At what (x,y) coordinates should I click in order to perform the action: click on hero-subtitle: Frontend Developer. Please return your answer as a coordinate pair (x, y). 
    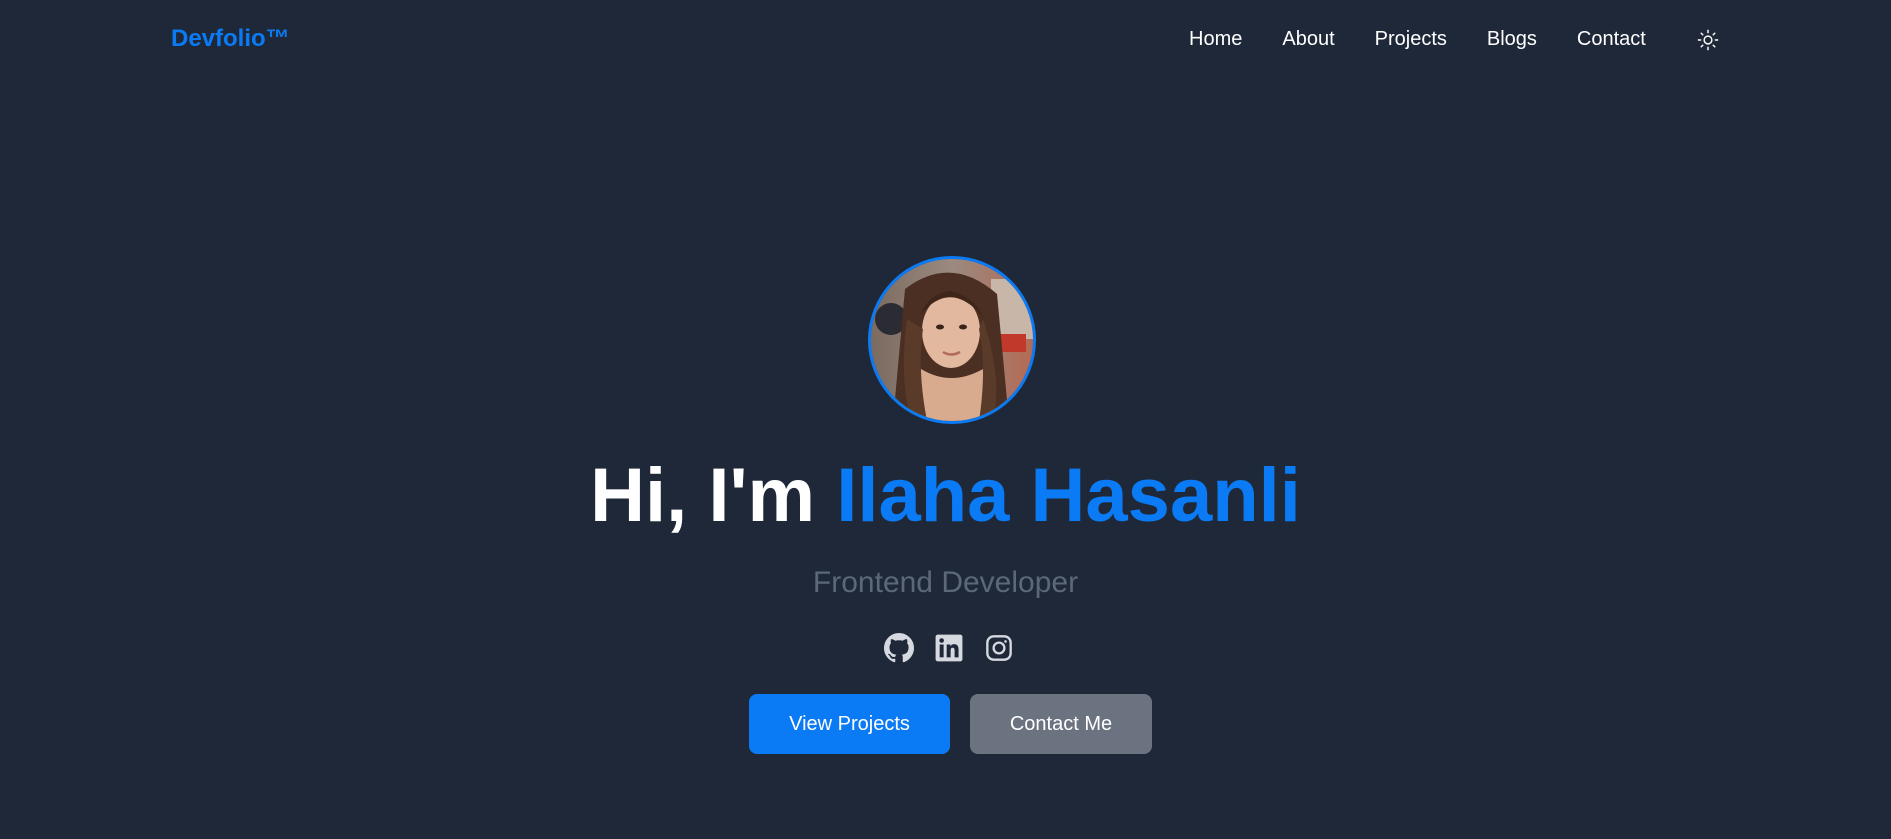
    Looking at the image, I should click on (945, 582).